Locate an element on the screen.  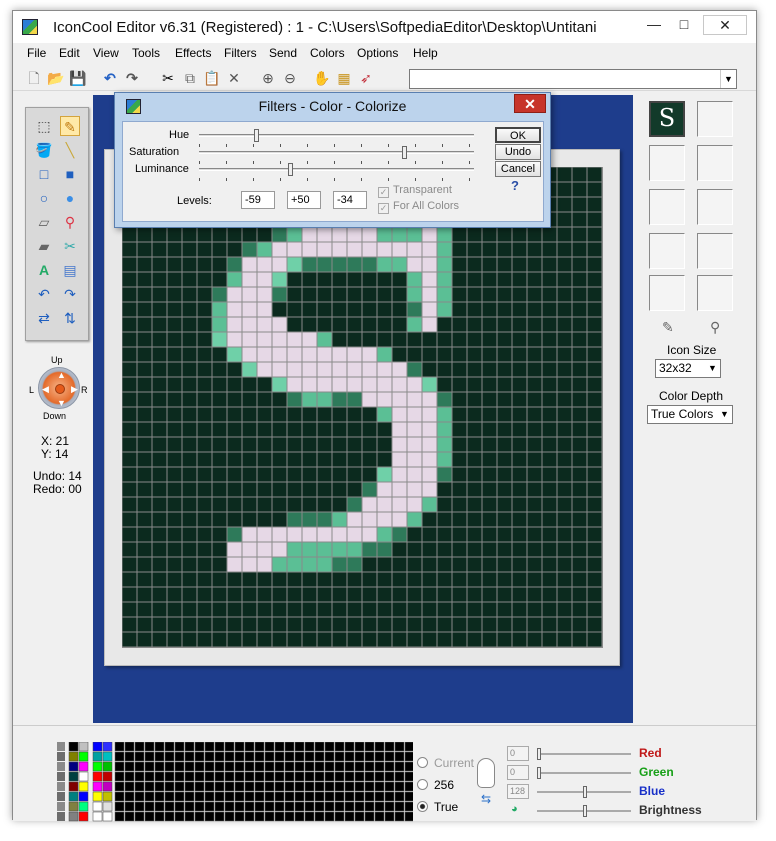
picker-icon: ➶ is located at coordinates (366, 78).